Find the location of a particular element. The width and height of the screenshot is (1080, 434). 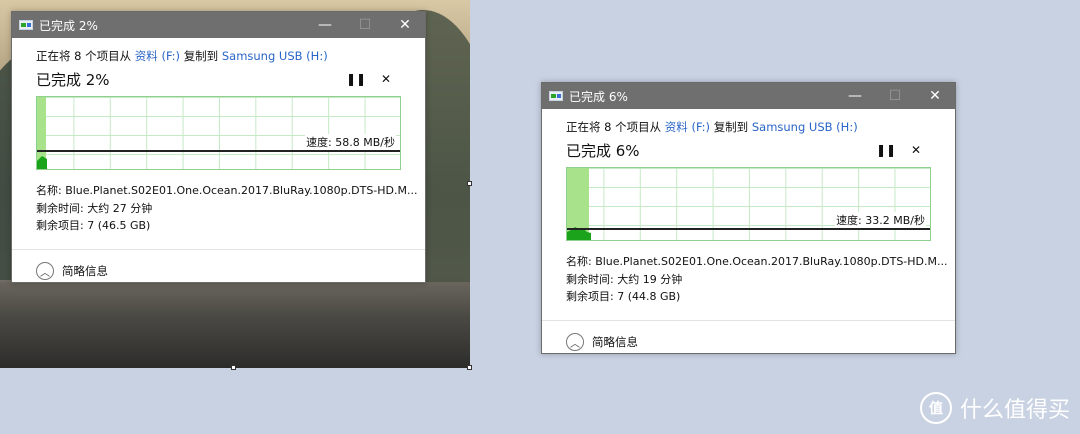

speed-graph: 速度: 58.8 MB/秒 is located at coordinates (218, 133).